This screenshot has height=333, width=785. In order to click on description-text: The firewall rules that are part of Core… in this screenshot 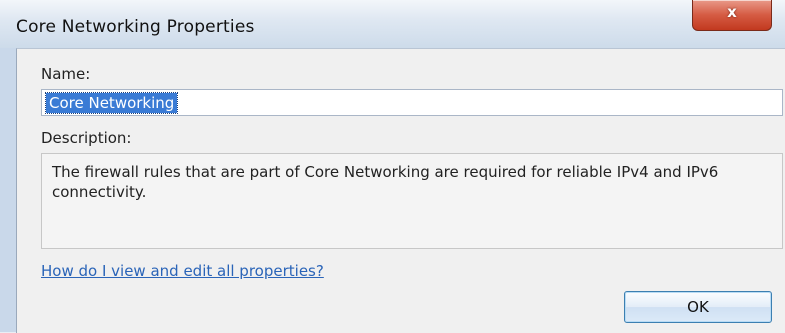, I will do `click(385, 182)`.